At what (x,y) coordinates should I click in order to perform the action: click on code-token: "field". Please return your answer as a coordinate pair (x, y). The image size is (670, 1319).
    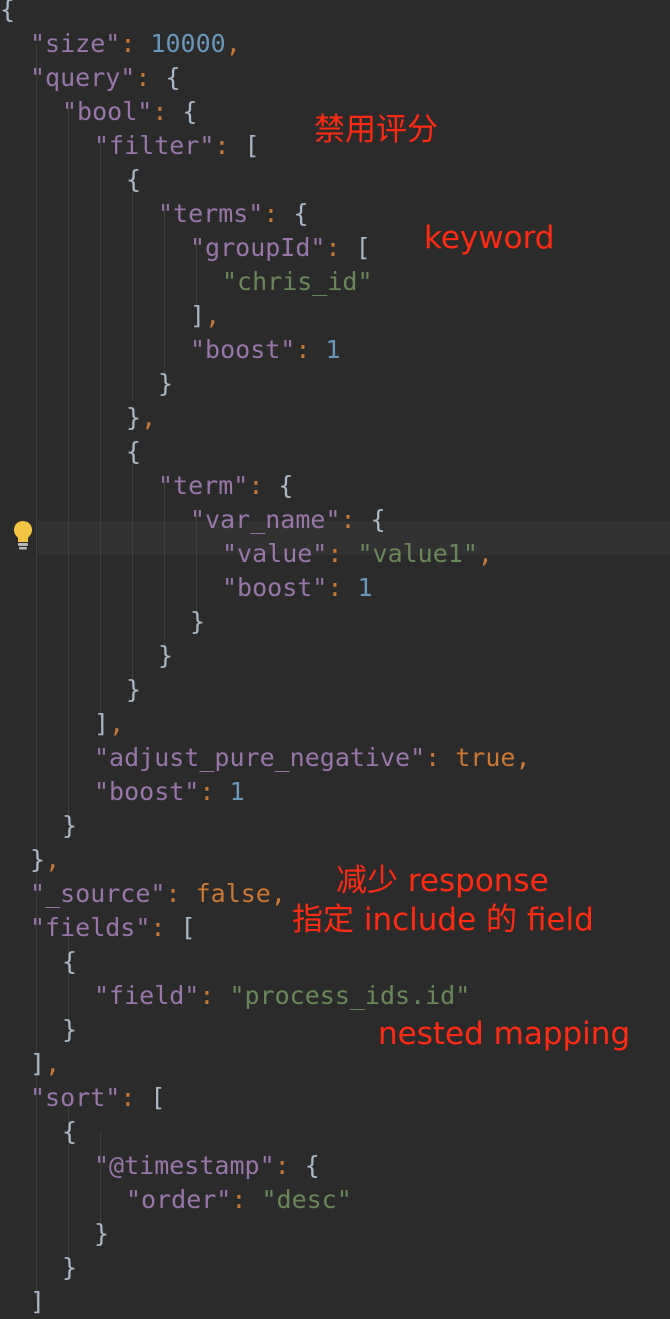
    Looking at the image, I should click on (147, 995).